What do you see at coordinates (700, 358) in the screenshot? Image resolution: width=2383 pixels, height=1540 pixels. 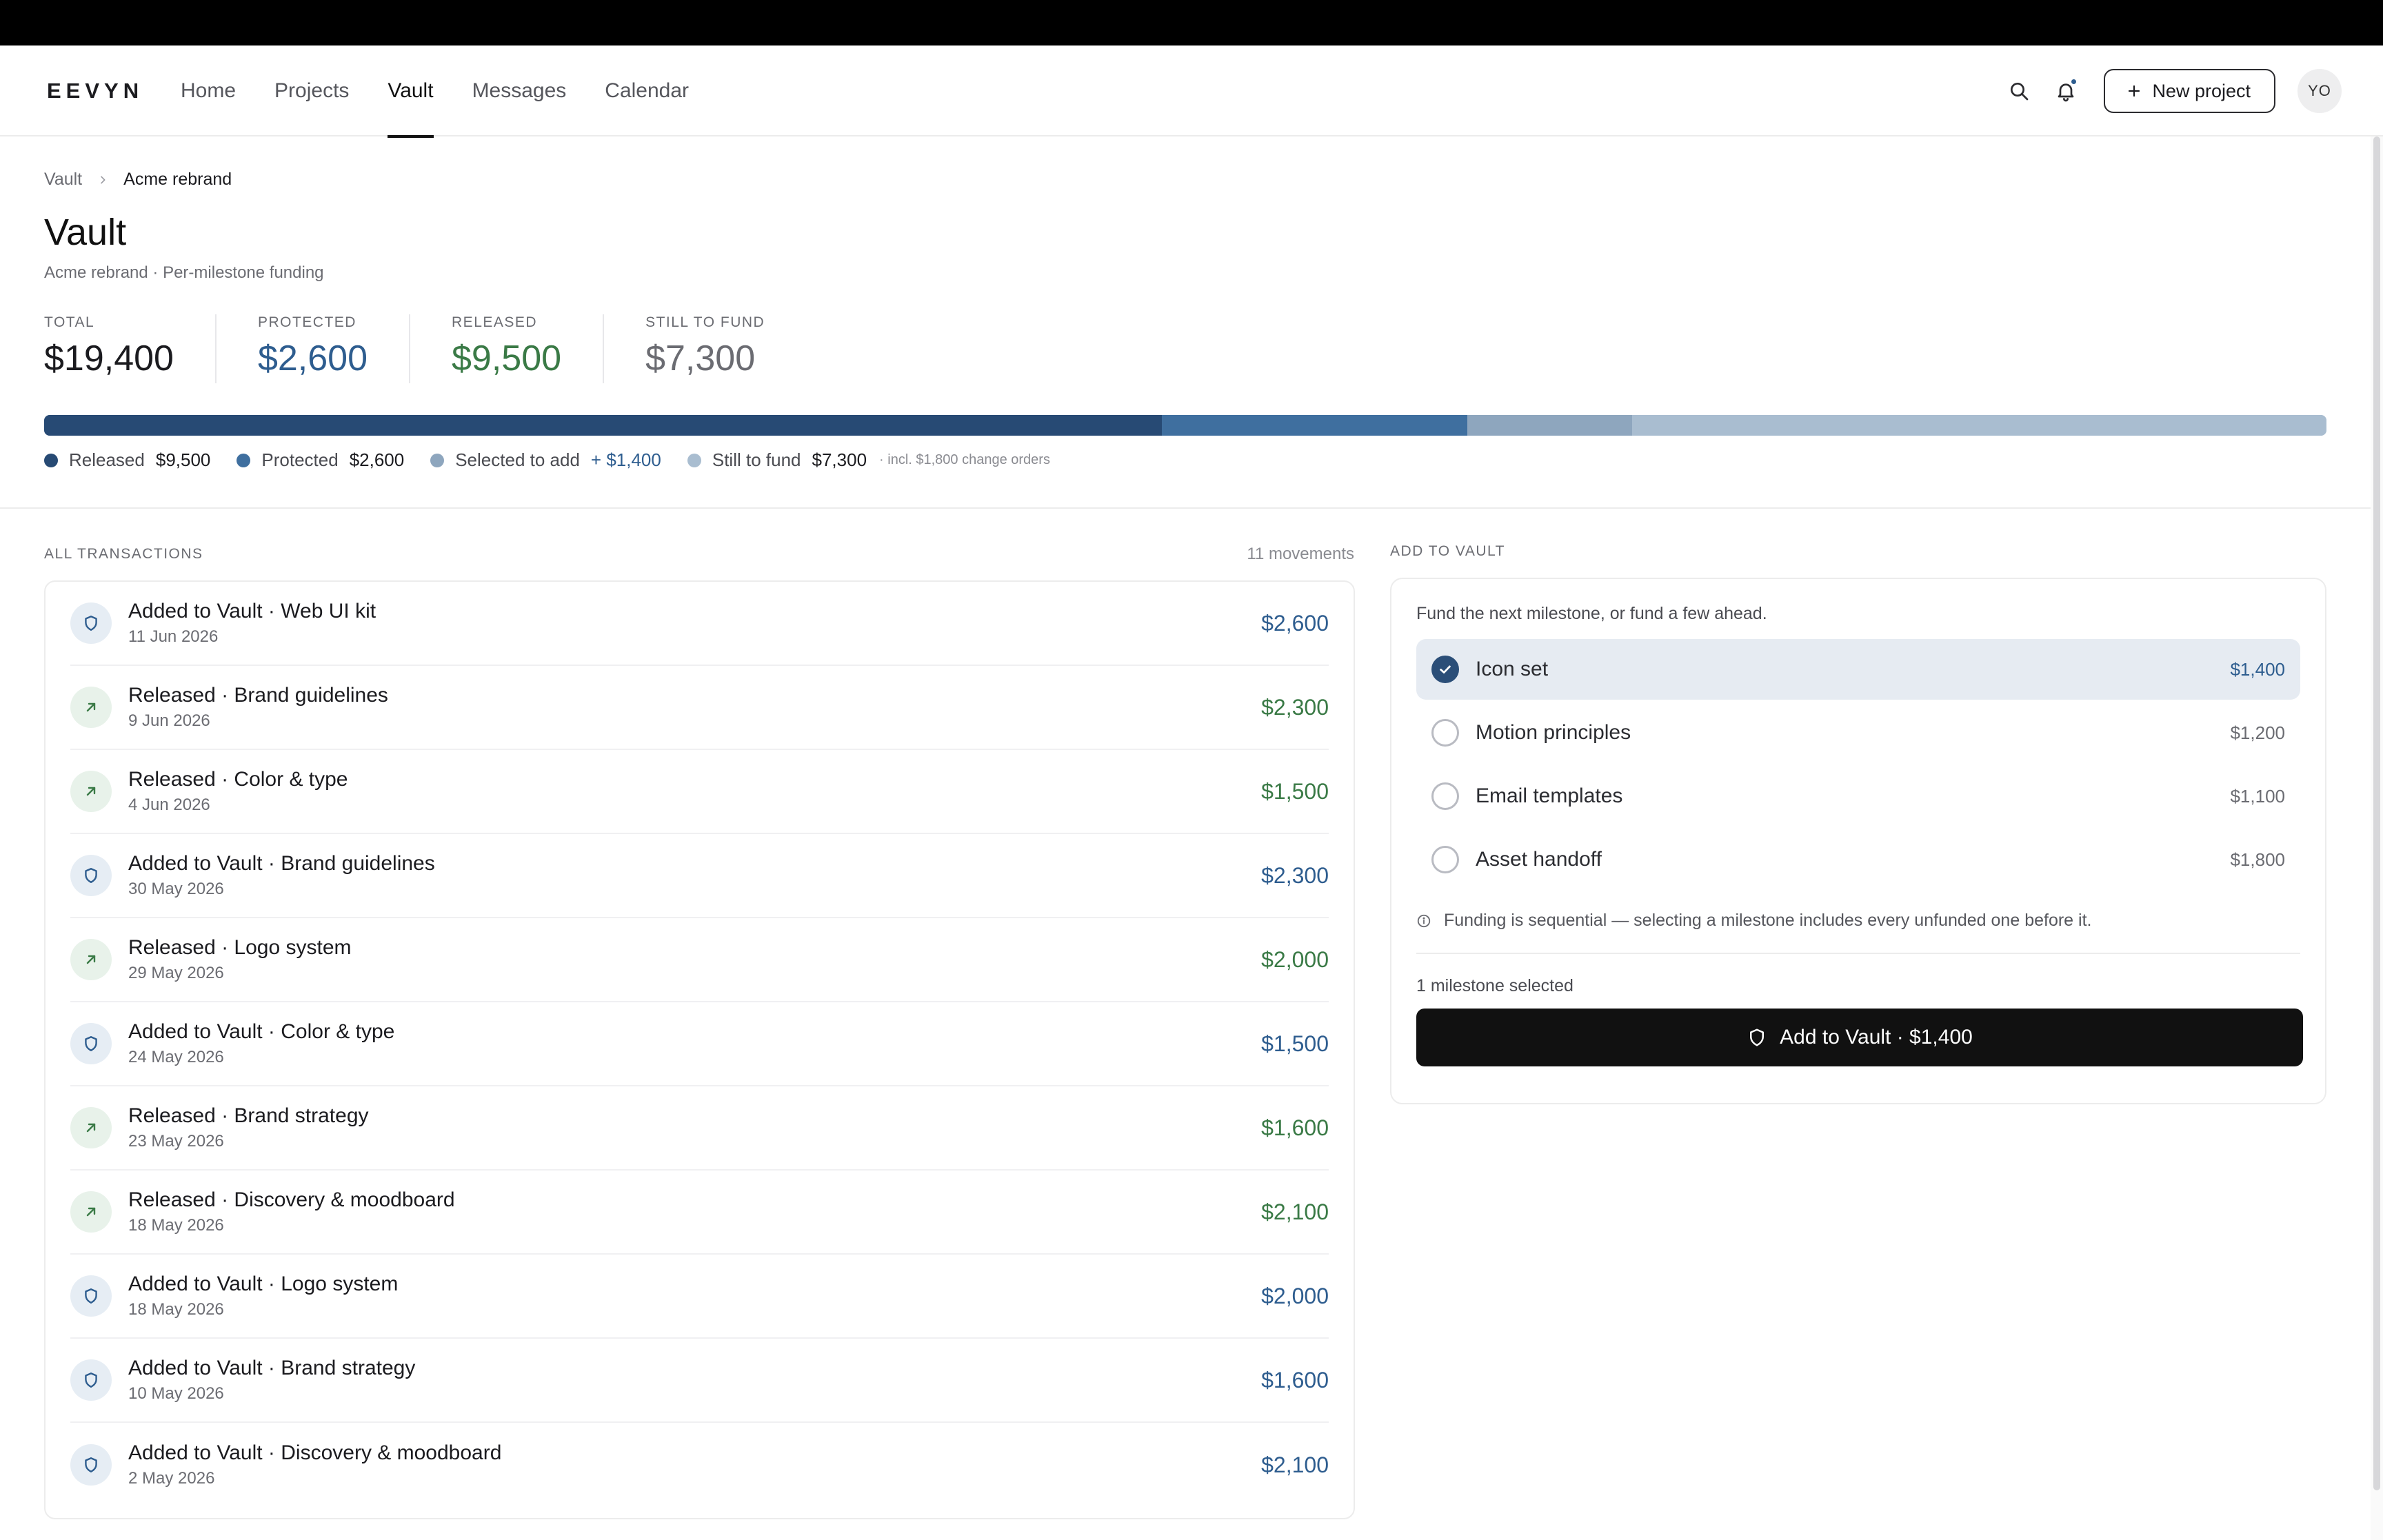 I see `stat-value: $7,300` at bounding box center [700, 358].